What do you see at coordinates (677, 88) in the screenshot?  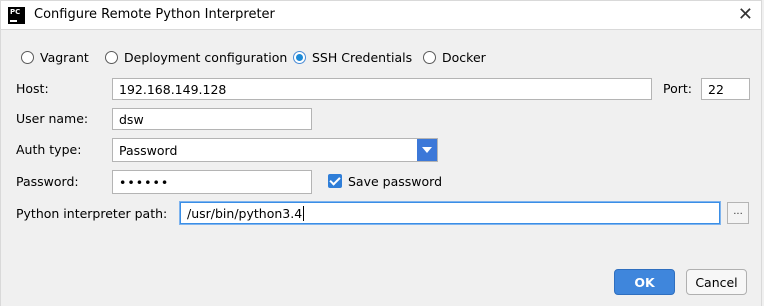 I see `port-label: Port:` at bounding box center [677, 88].